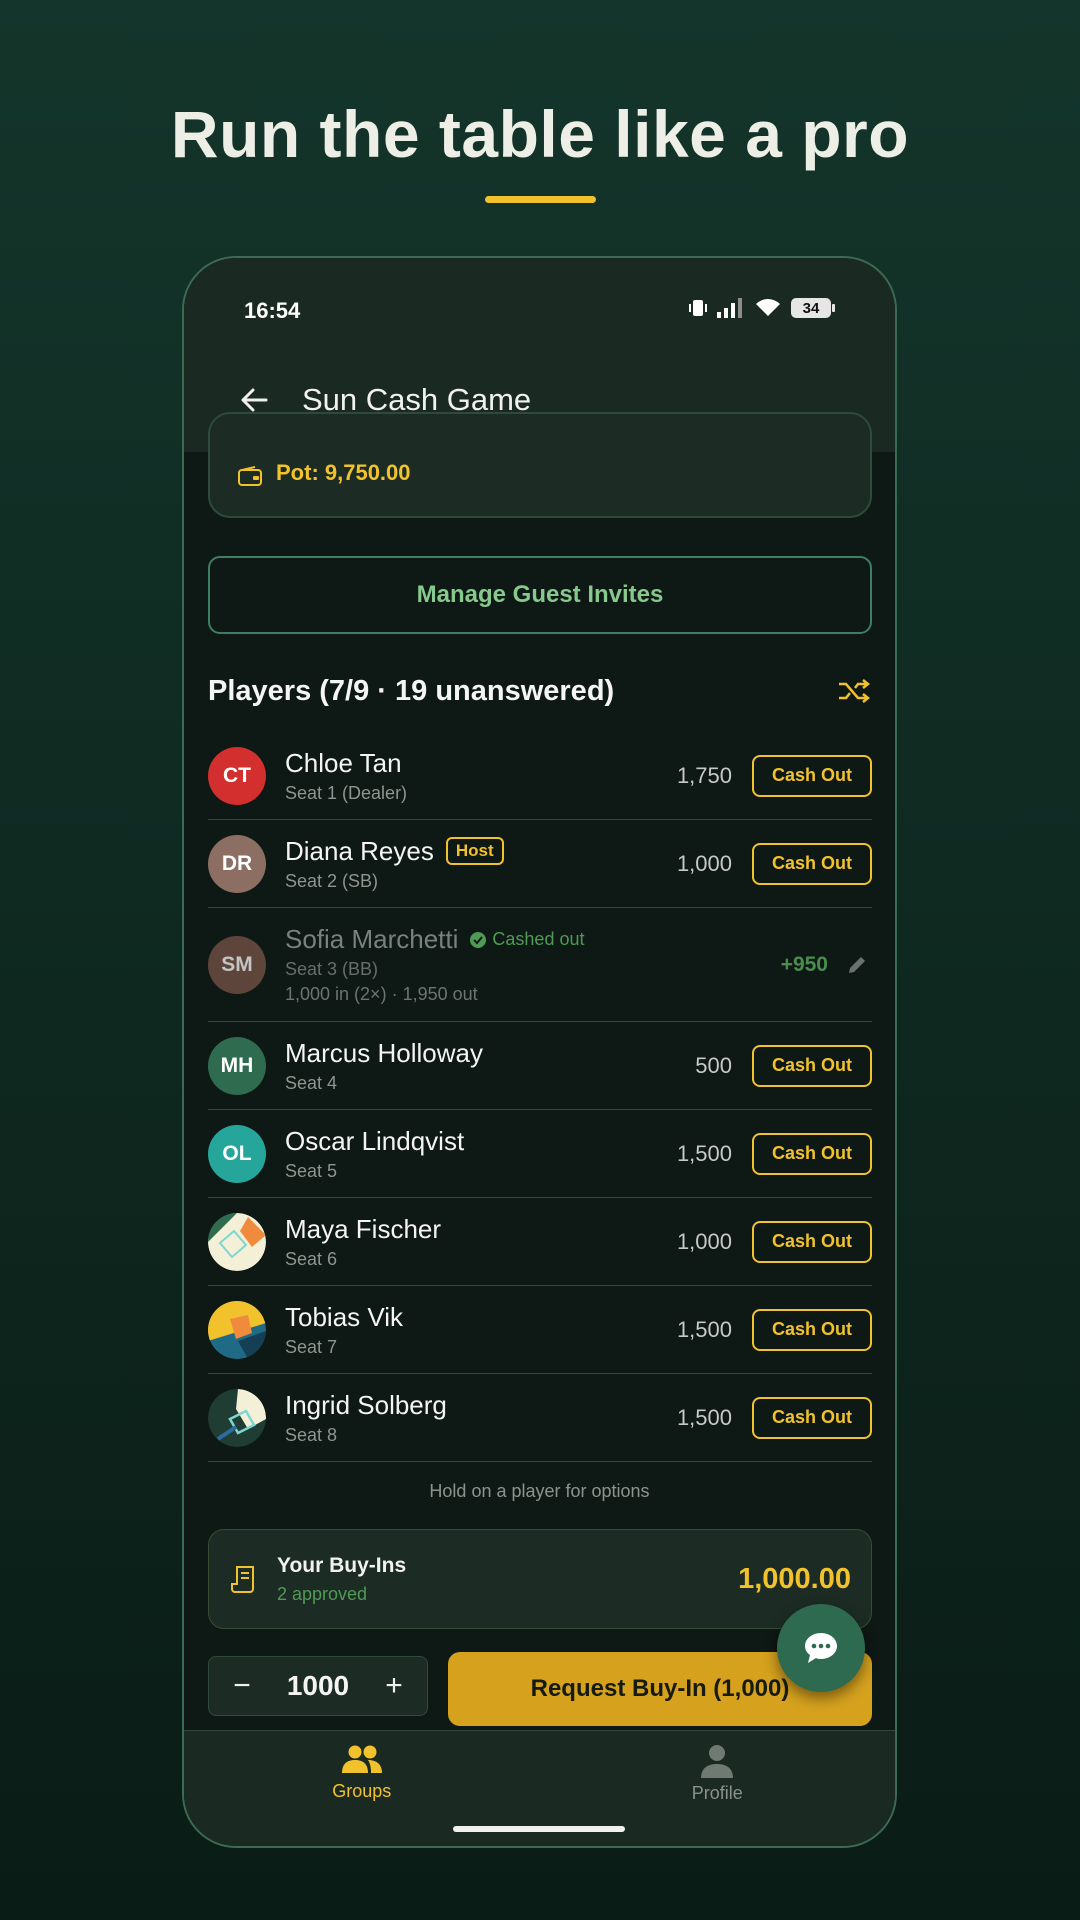 This screenshot has height=1920, width=1080. I want to click on players-header: Players (7/9 · 19 unanswered), so click(540, 691).